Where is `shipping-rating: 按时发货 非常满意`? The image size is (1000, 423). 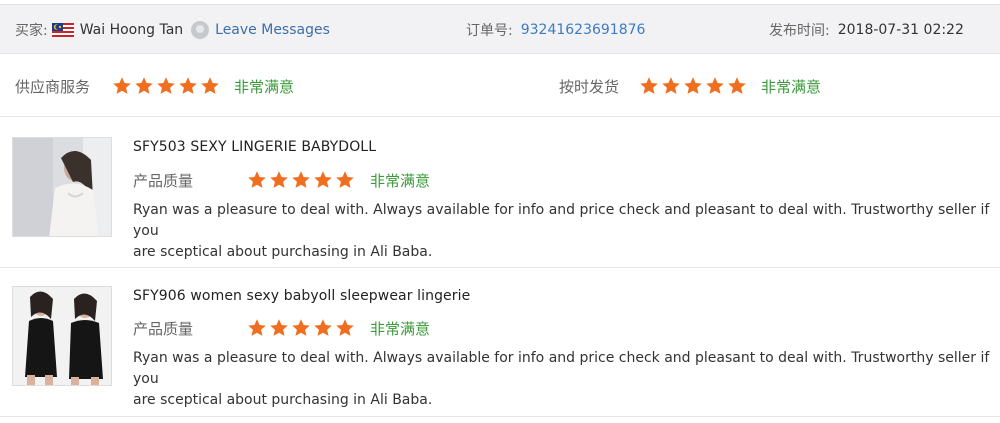 shipping-rating: 按时发货 非常满意 is located at coordinates (690, 86).